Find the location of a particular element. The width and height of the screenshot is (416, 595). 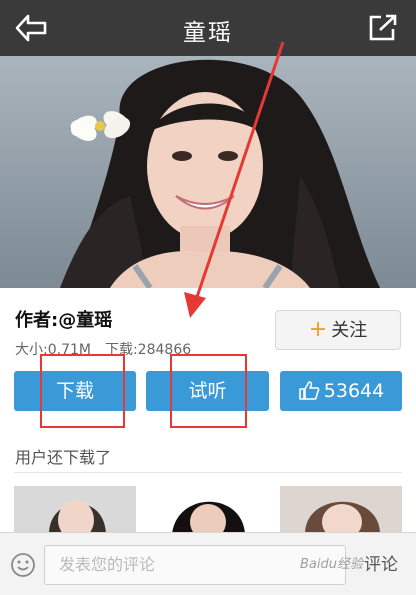

related-title: 用户还下载了 is located at coordinates (63, 457).